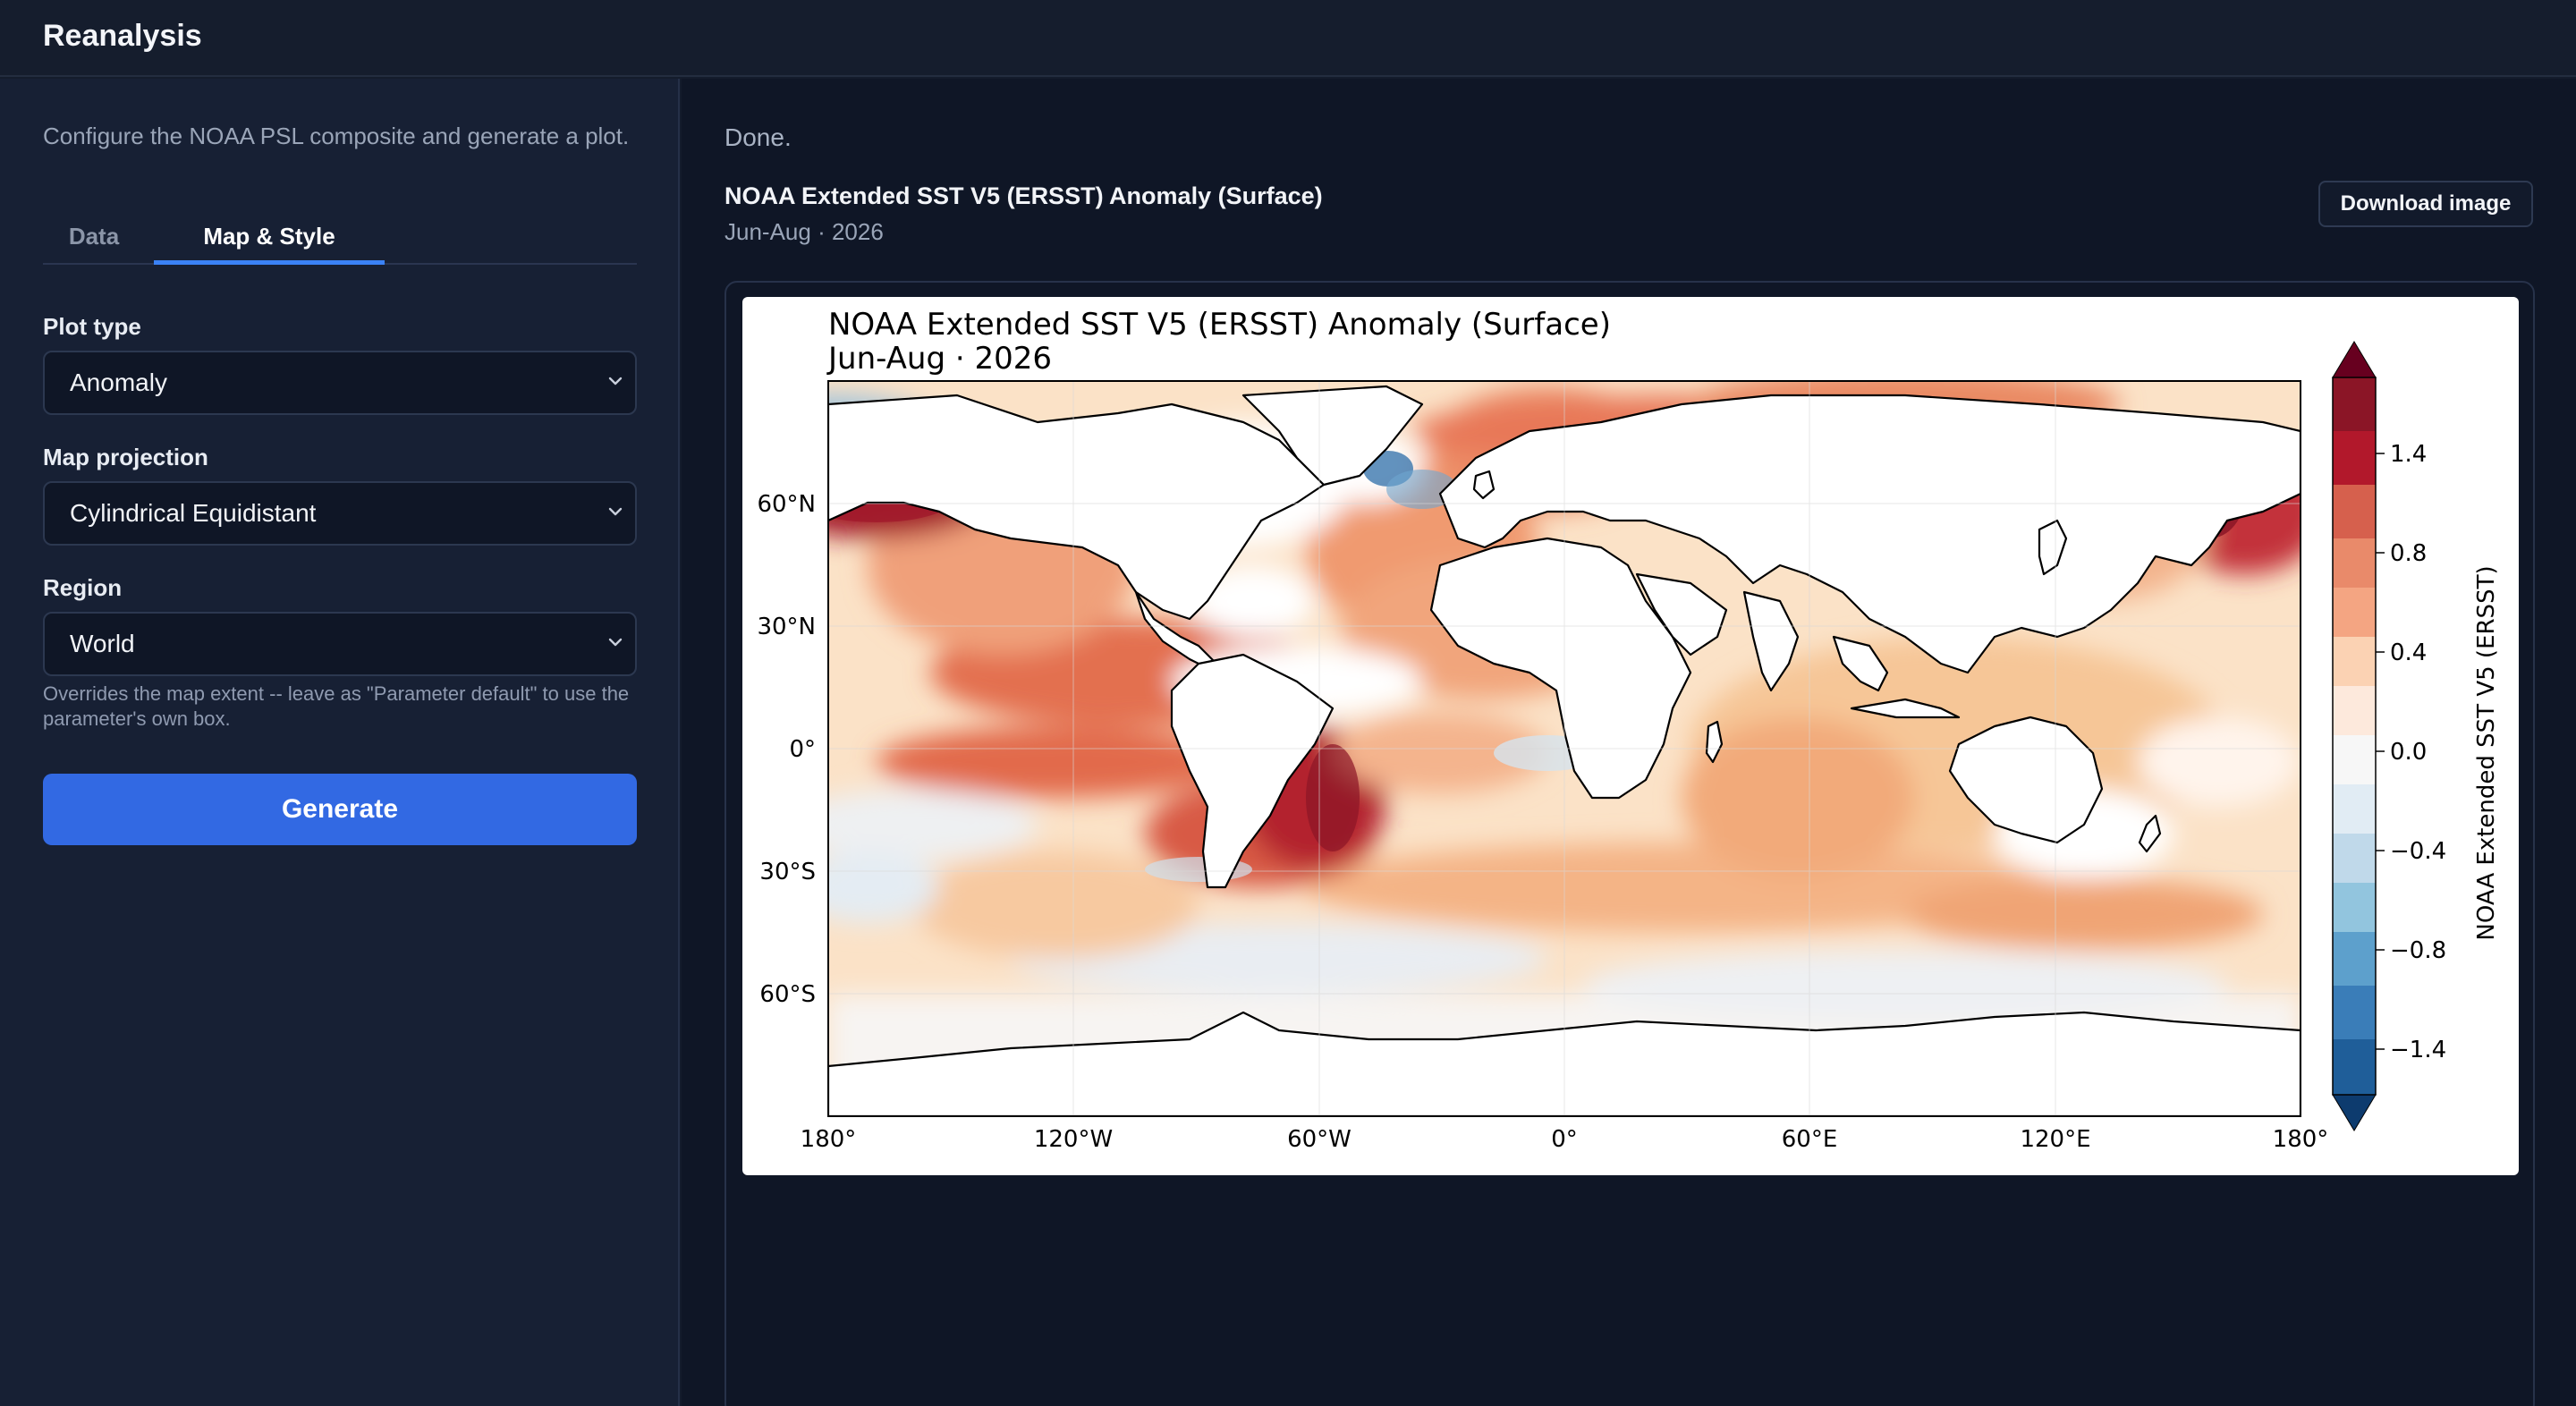 This screenshot has height=1406, width=2576. I want to click on projection-label: Map projection, so click(125, 457).